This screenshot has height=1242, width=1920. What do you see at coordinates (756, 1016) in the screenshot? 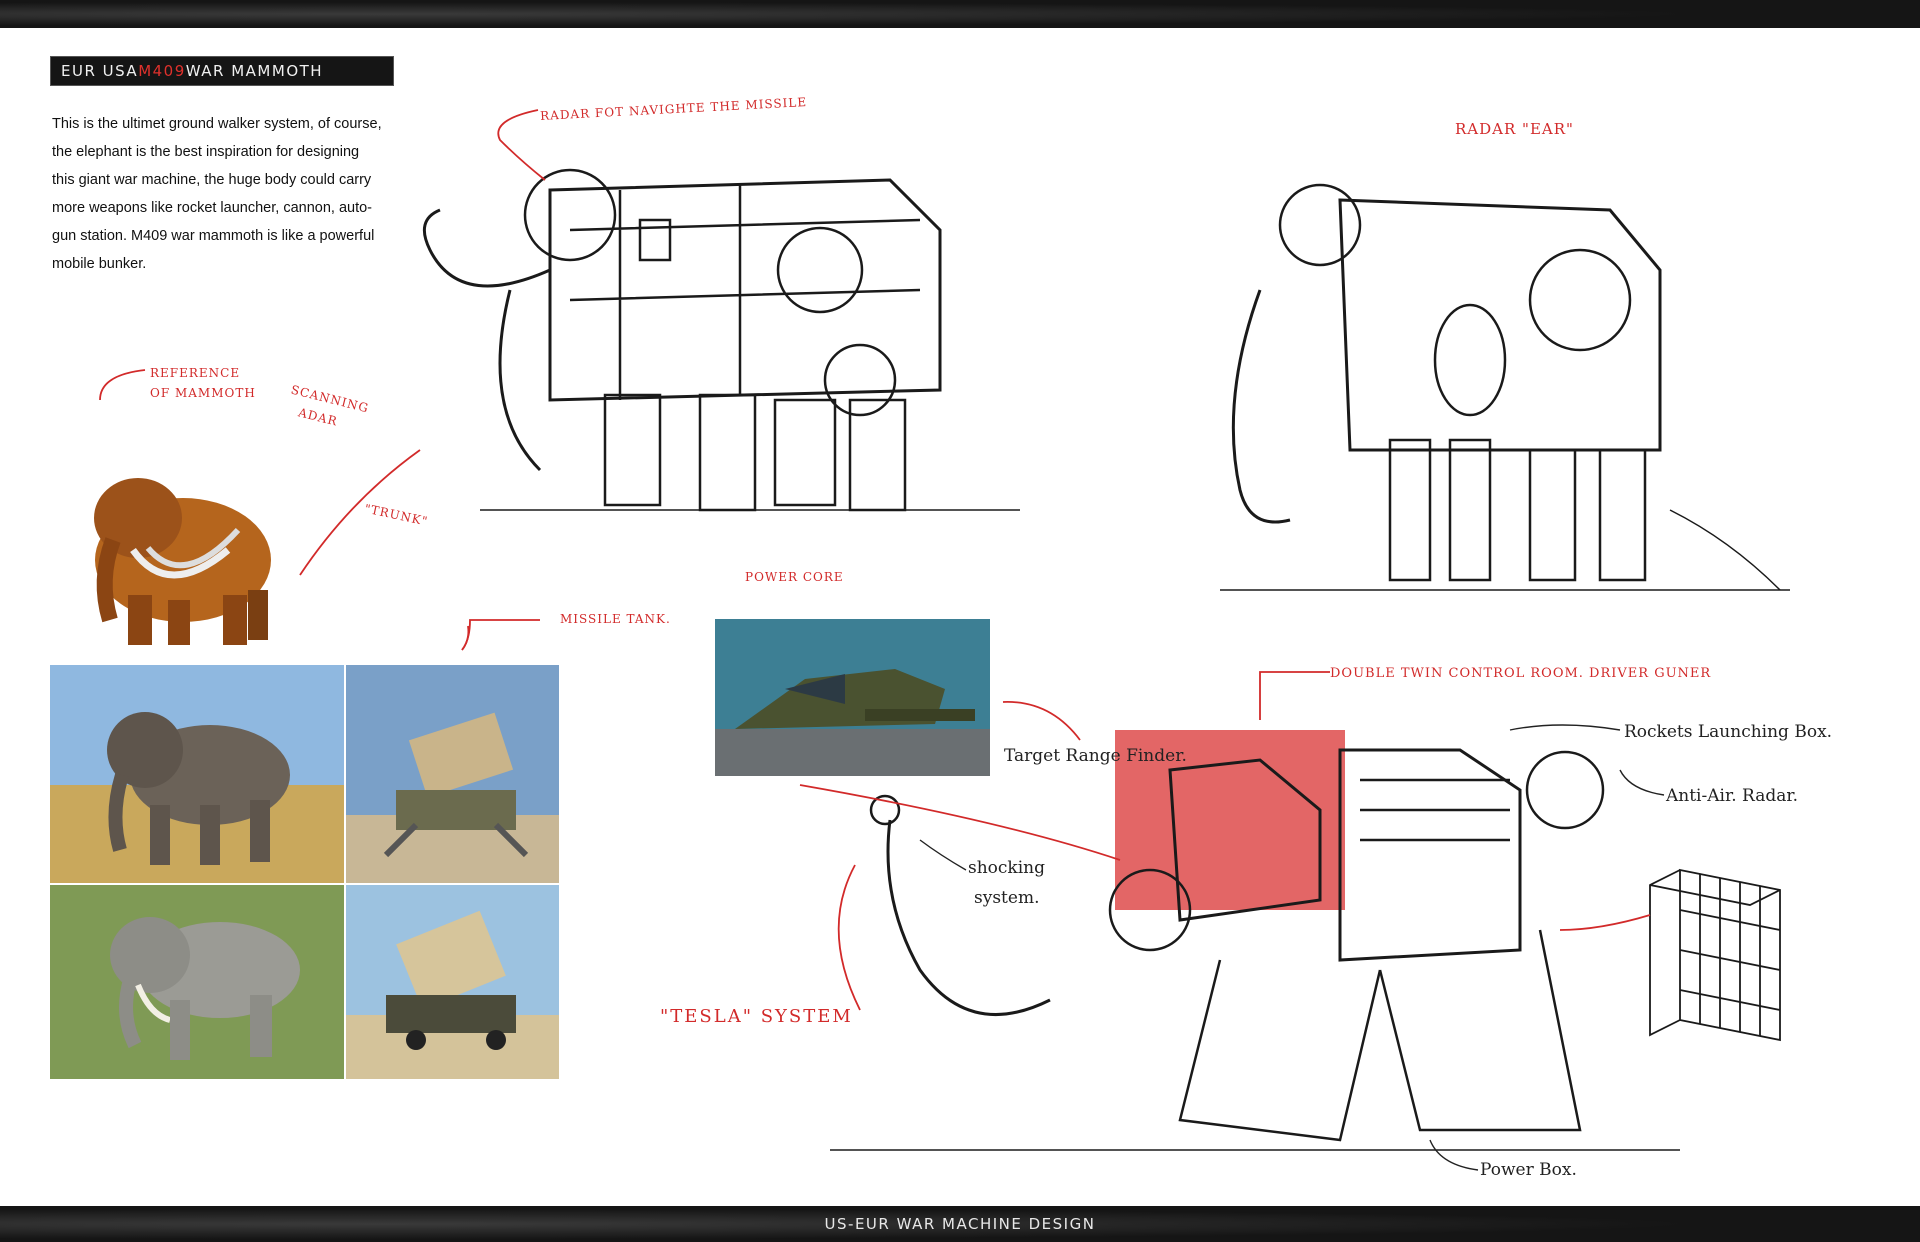
I see `note-tesla: "TESLA" SYSTEM` at bounding box center [756, 1016].